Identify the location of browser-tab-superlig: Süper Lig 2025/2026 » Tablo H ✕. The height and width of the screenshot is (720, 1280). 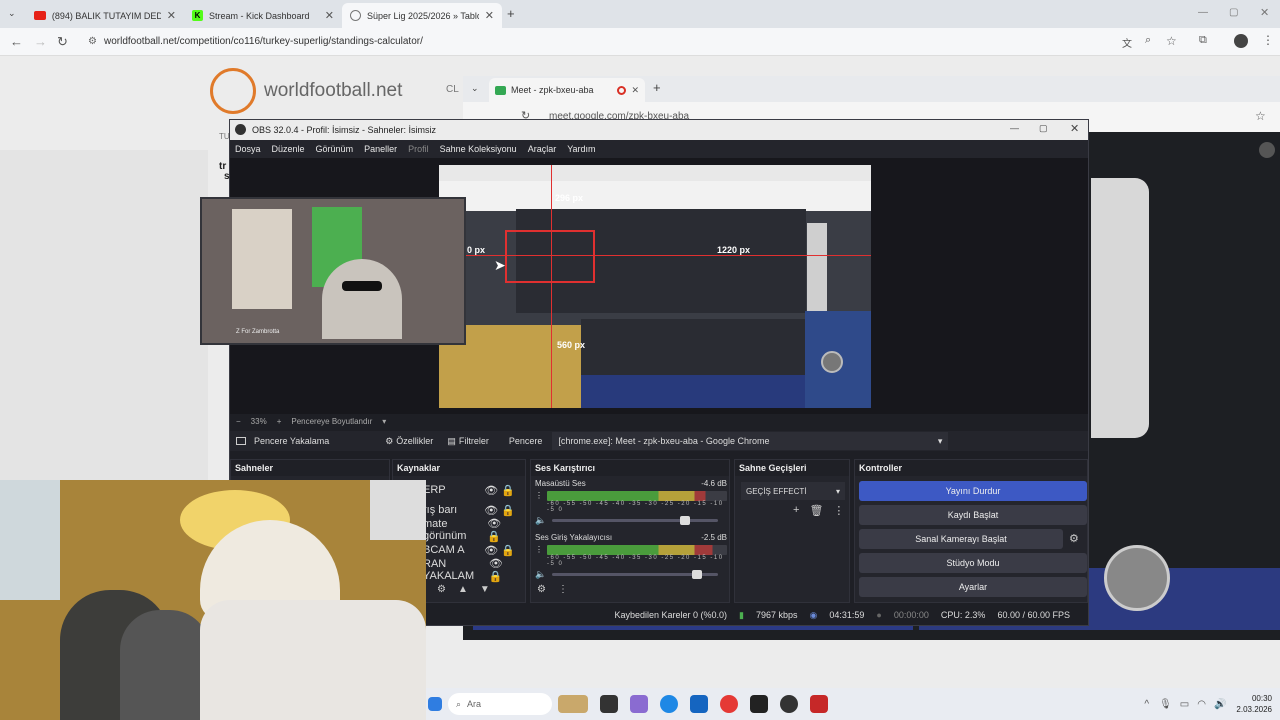
(422, 15).